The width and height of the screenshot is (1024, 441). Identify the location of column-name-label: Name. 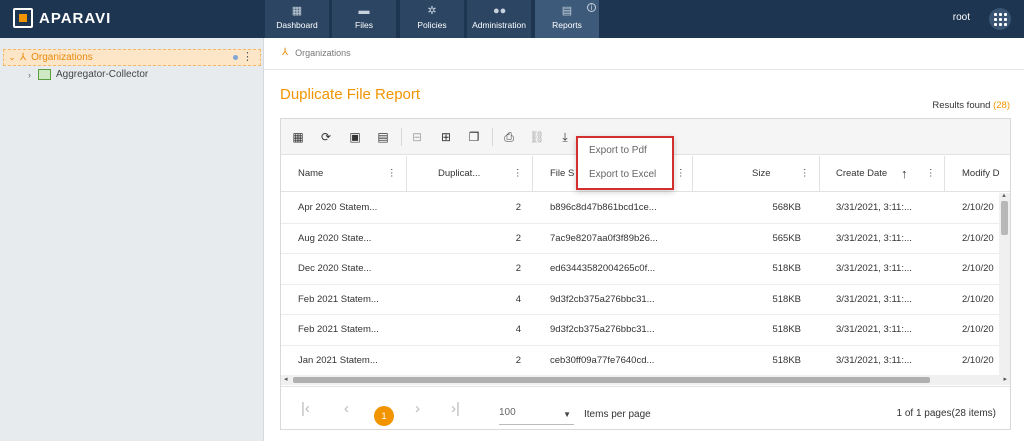
(311, 173).